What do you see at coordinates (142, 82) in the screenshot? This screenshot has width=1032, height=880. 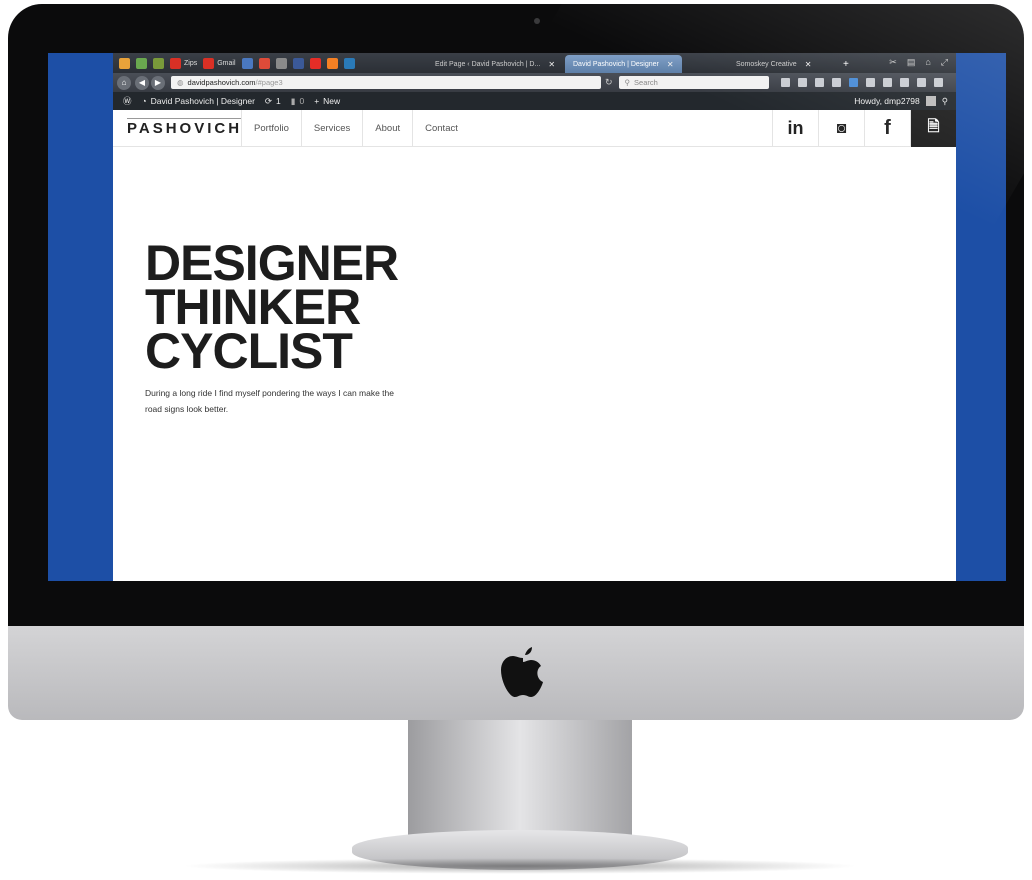 I see `back-button: ◀` at bounding box center [142, 82].